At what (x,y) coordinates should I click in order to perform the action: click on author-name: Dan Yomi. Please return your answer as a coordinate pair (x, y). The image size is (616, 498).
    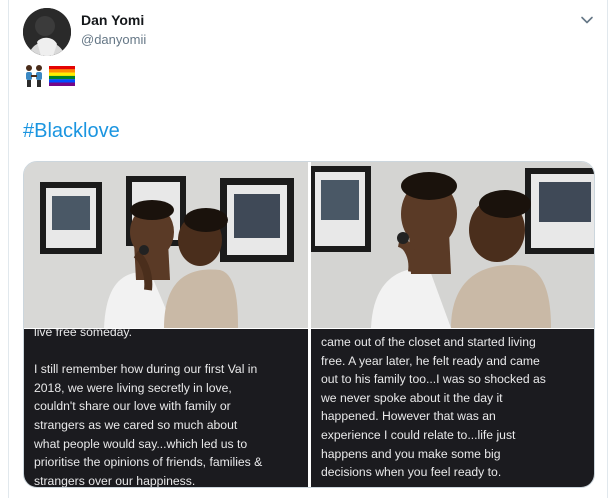
    Looking at the image, I should click on (112, 20).